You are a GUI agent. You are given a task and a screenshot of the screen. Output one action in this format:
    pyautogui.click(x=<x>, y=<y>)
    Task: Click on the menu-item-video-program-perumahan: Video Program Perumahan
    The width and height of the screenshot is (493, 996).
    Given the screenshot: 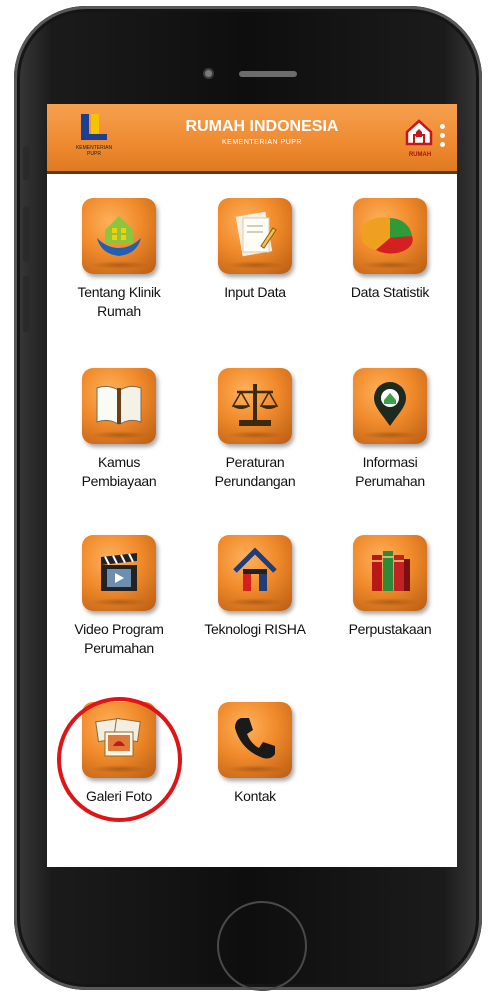 What is the action you would take?
    pyautogui.click(x=119, y=596)
    